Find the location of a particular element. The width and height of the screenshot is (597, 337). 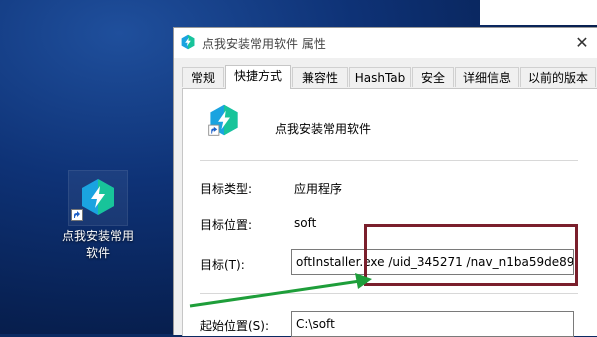

shortcut-arrow-icon is located at coordinates (77, 215).